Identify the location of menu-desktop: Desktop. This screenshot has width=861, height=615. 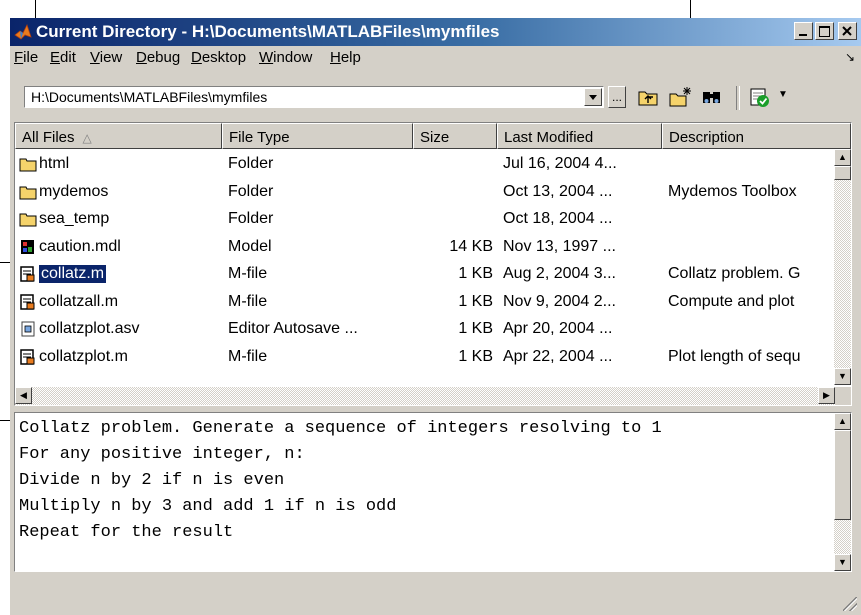
(218, 57).